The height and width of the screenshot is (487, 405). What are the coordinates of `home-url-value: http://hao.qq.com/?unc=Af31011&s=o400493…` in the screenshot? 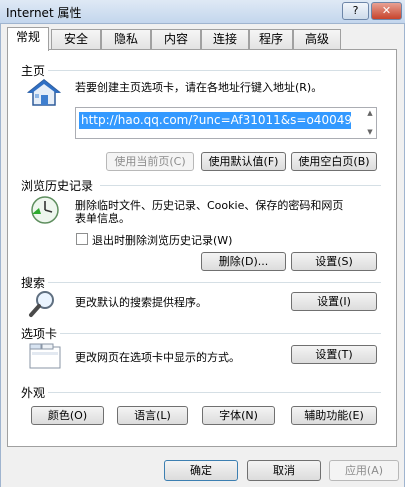 It's located at (215, 120).